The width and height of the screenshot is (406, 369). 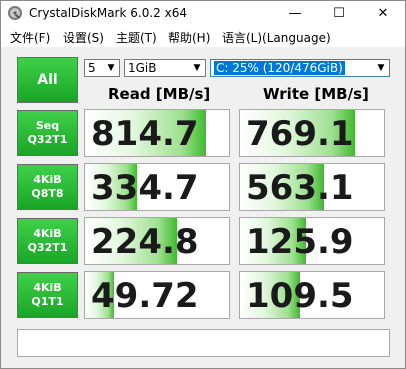 I want to click on test-label-line2: Q8T8, so click(x=47, y=193).